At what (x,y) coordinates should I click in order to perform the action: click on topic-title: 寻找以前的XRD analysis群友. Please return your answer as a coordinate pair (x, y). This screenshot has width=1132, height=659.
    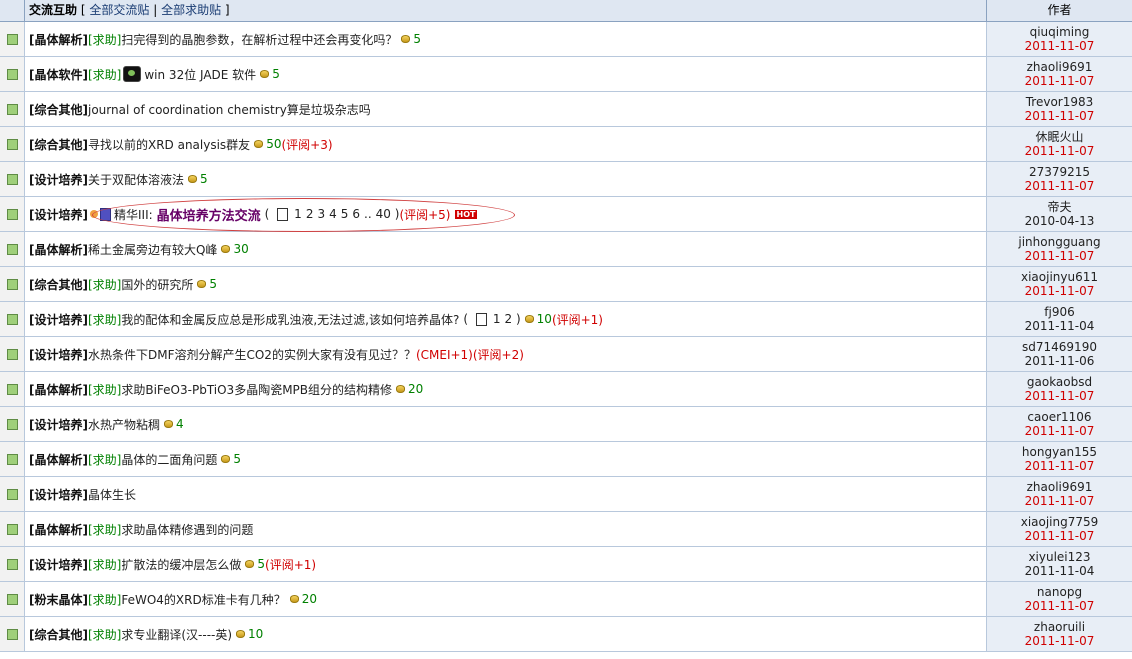
    Looking at the image, I should click on (169, 144).